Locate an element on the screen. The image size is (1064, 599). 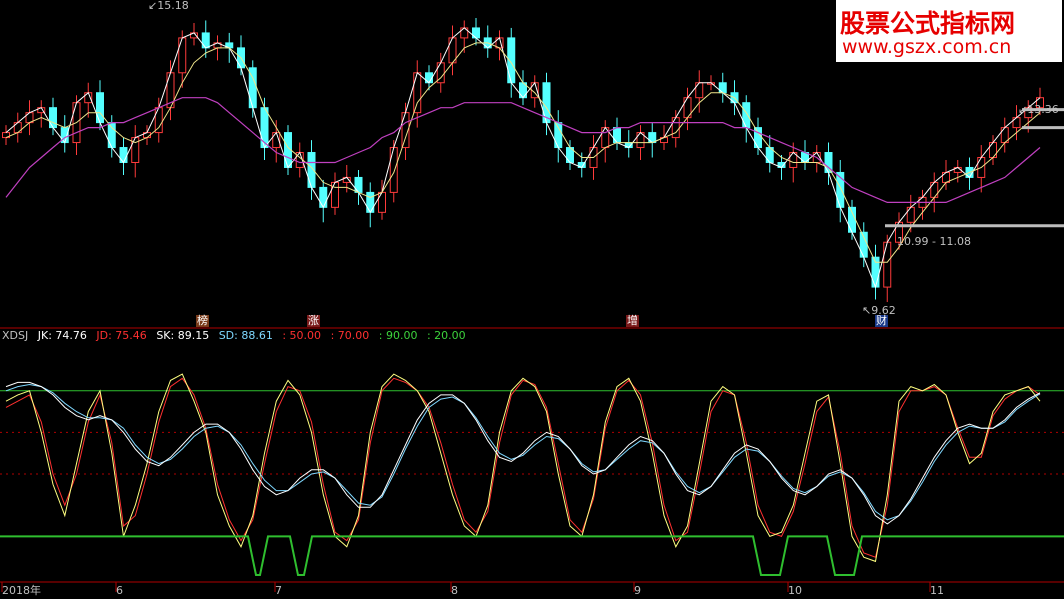
legend-level-70: : 70.00 is located at coordinates (350, 335).